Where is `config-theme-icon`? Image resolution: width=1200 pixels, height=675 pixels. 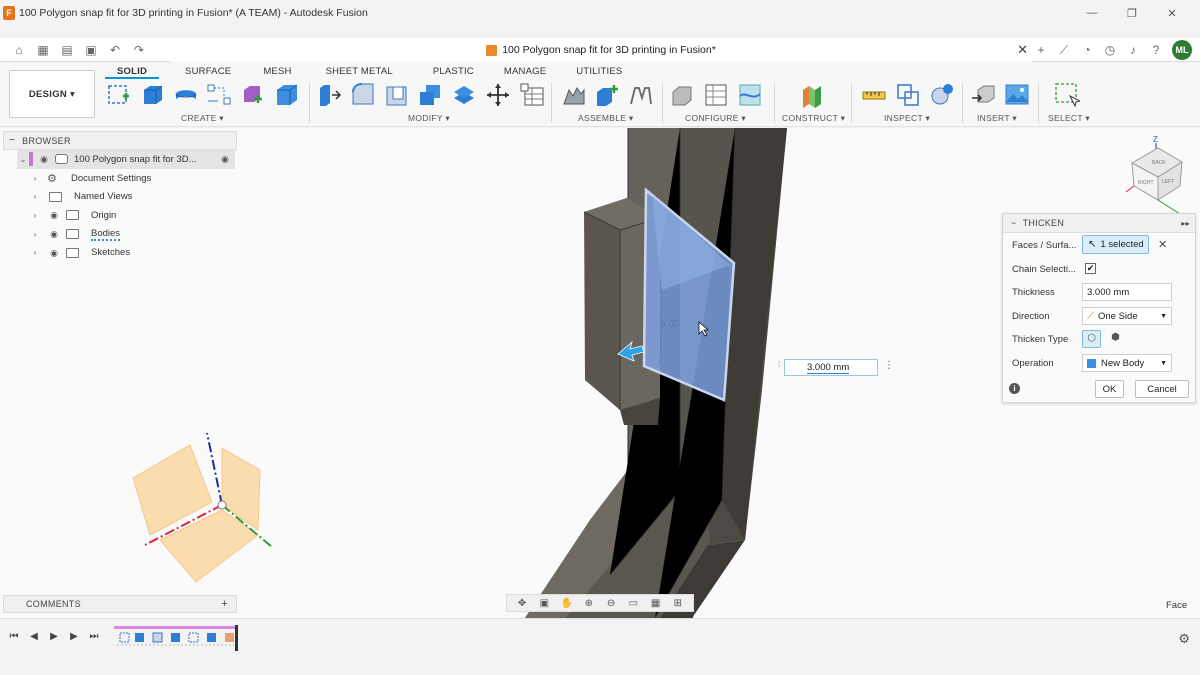
config-theme-icon is located at coordinates (750, 95).